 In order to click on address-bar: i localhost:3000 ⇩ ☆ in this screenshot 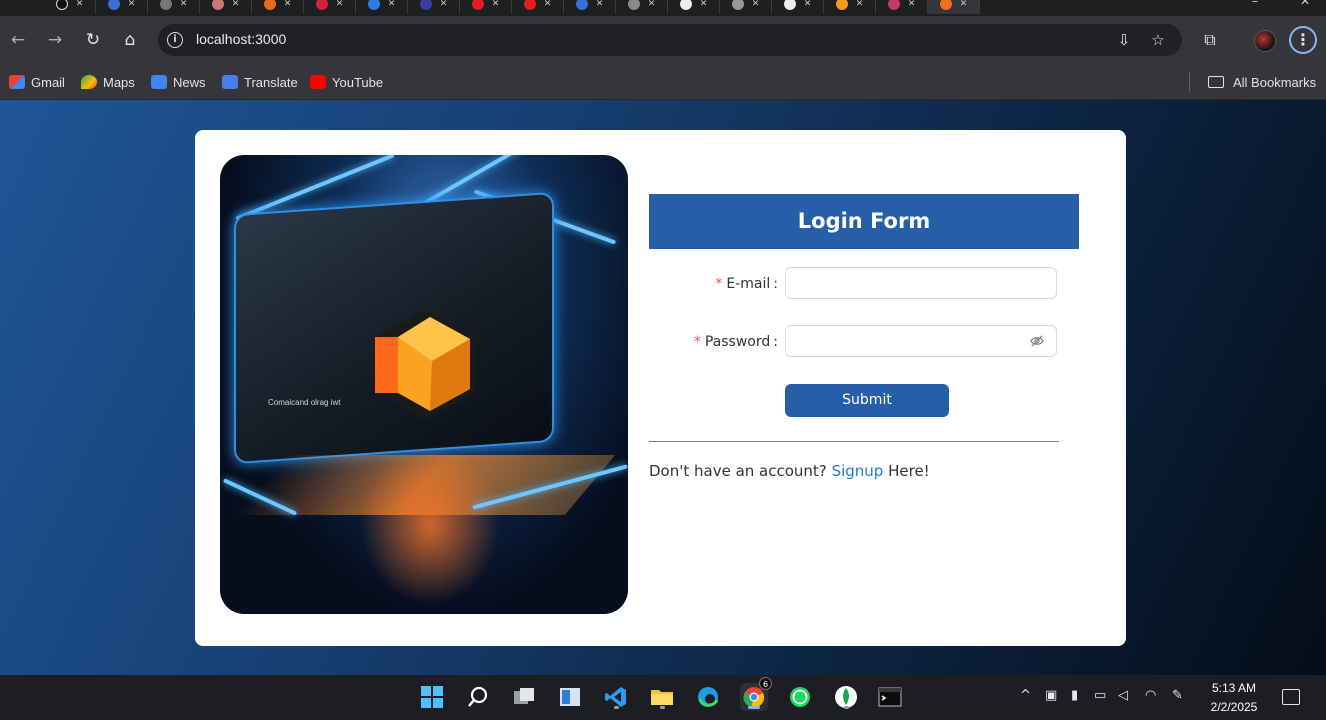, I will do `click(670, 40)`.